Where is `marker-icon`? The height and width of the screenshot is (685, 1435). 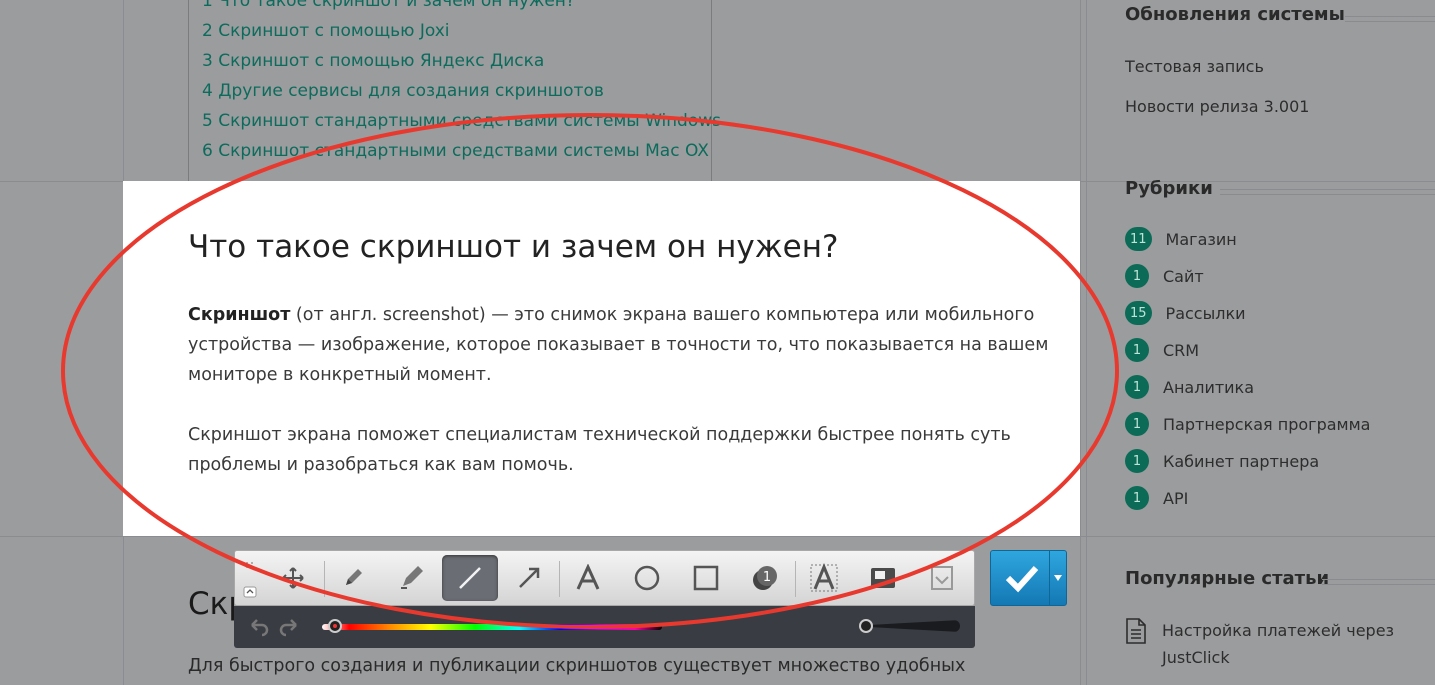
marker-icon is located at coordinates (412, 577).